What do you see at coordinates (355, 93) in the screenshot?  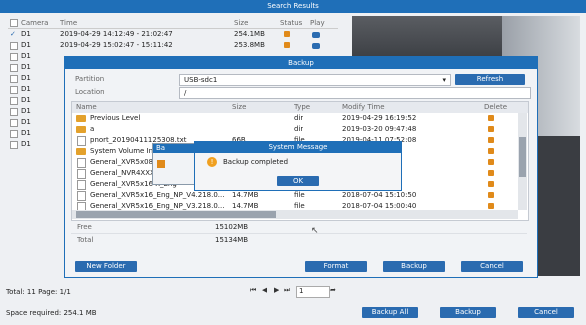 I see `location-field: /` at bounding box center [355, 93].